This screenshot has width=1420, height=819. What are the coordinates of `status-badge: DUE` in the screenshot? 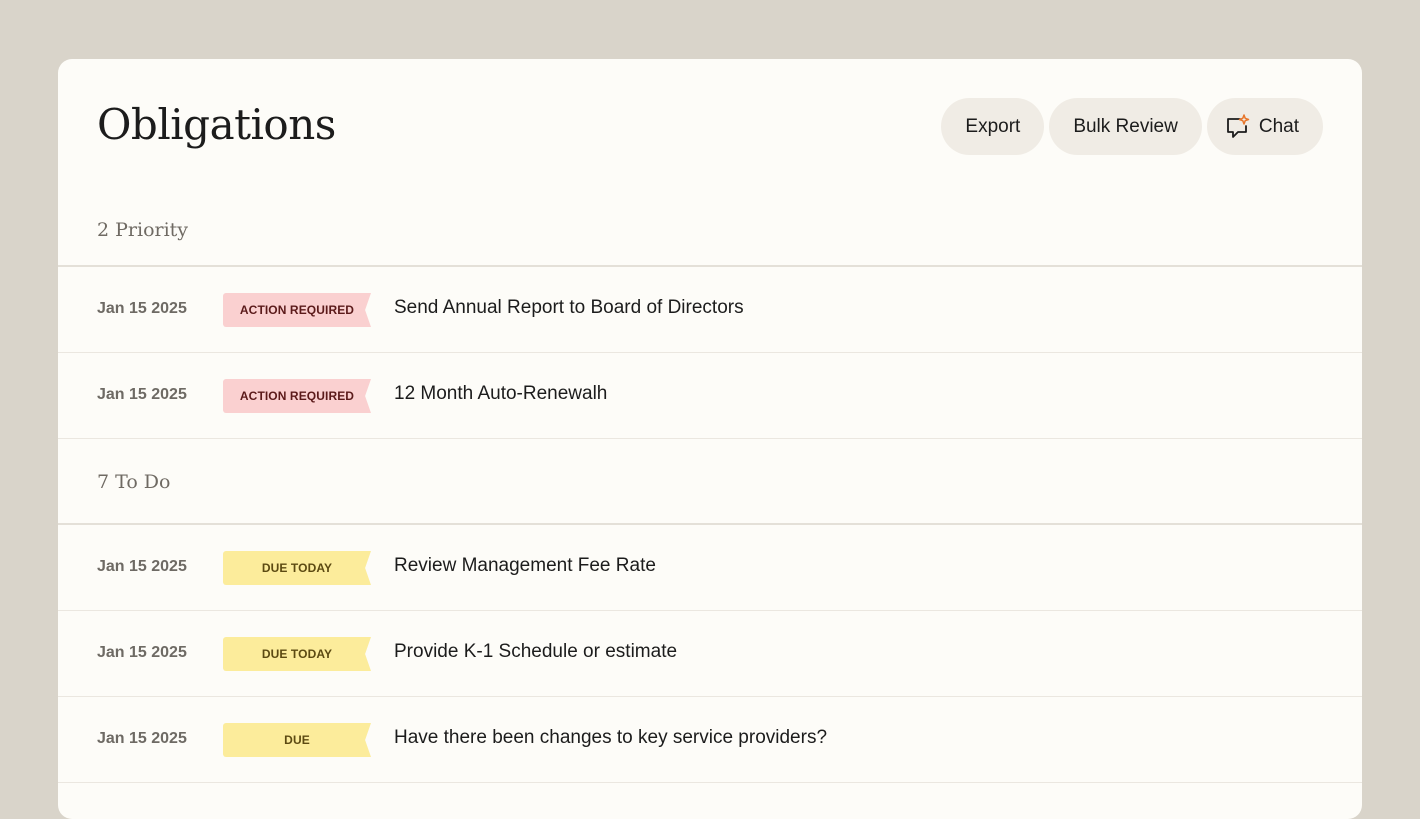 It's located at (297, 740).